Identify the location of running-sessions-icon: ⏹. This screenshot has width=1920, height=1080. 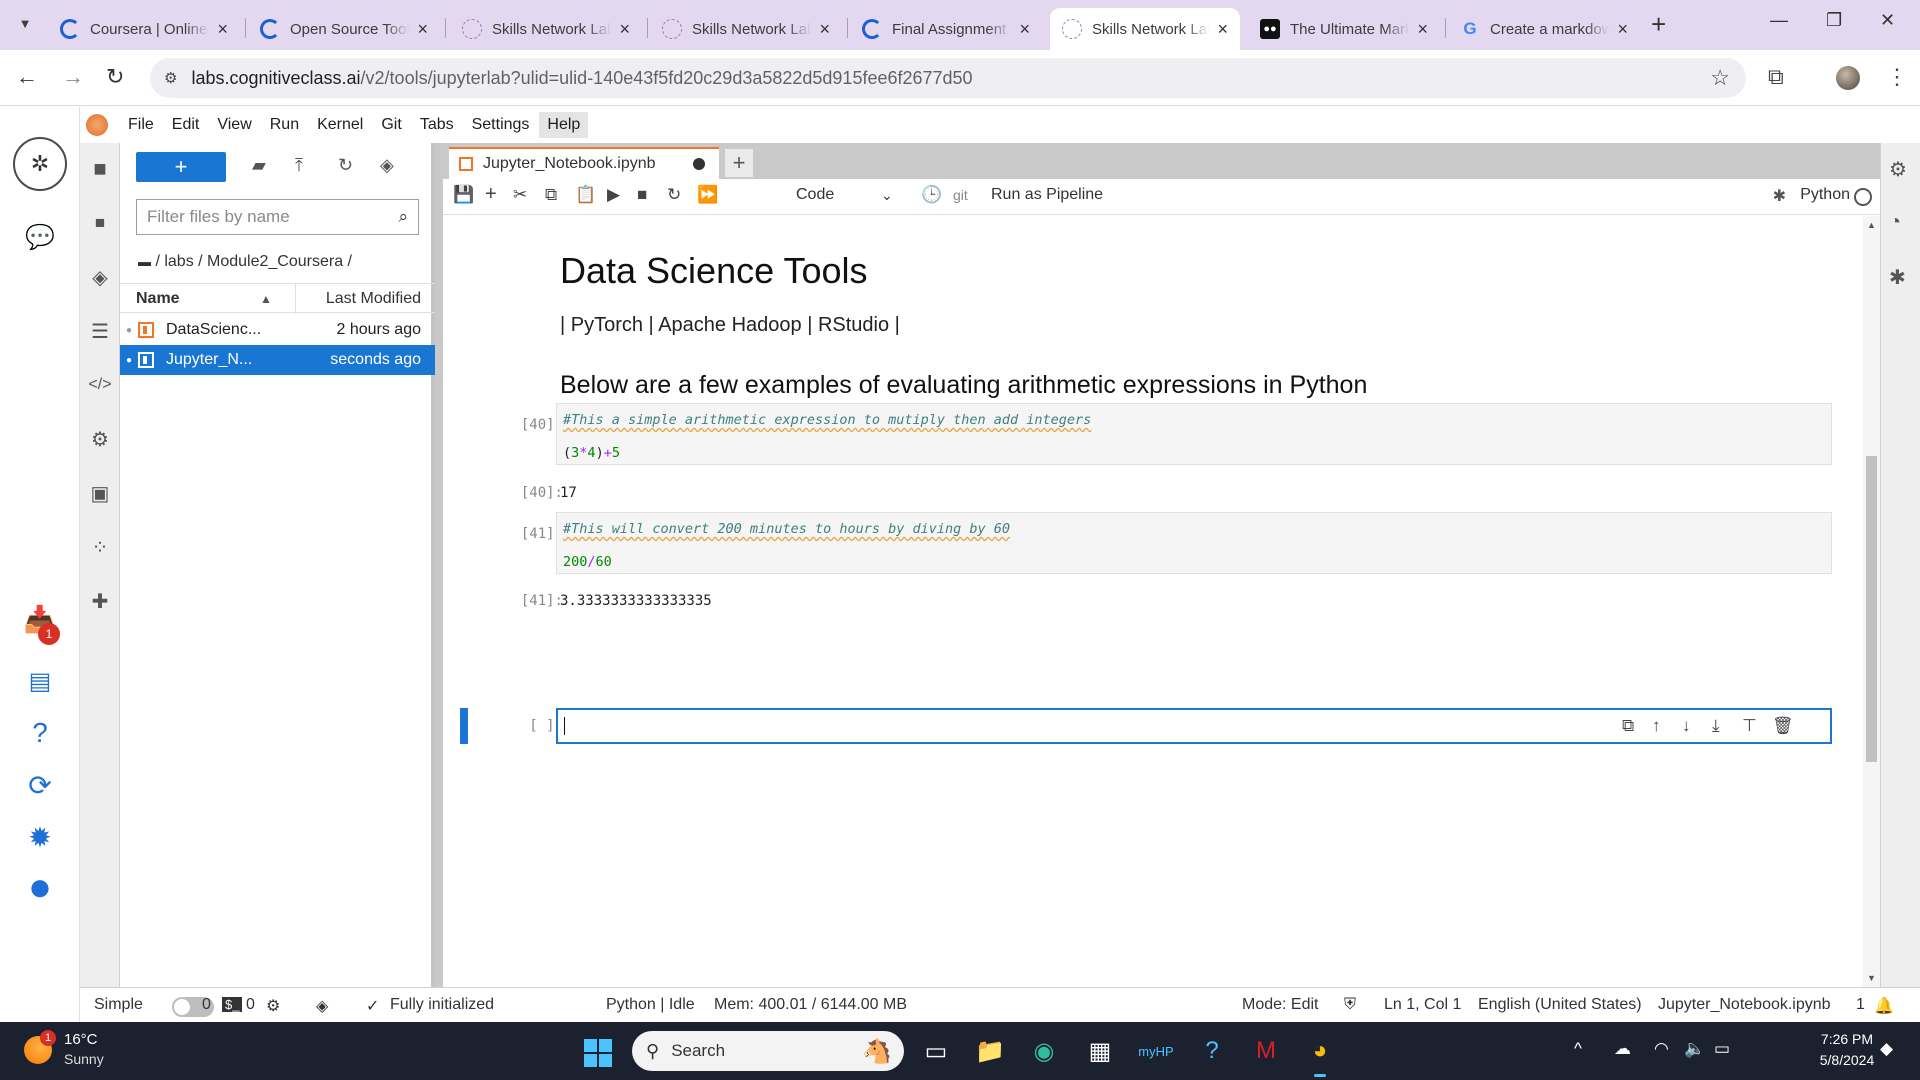
(100, 223).